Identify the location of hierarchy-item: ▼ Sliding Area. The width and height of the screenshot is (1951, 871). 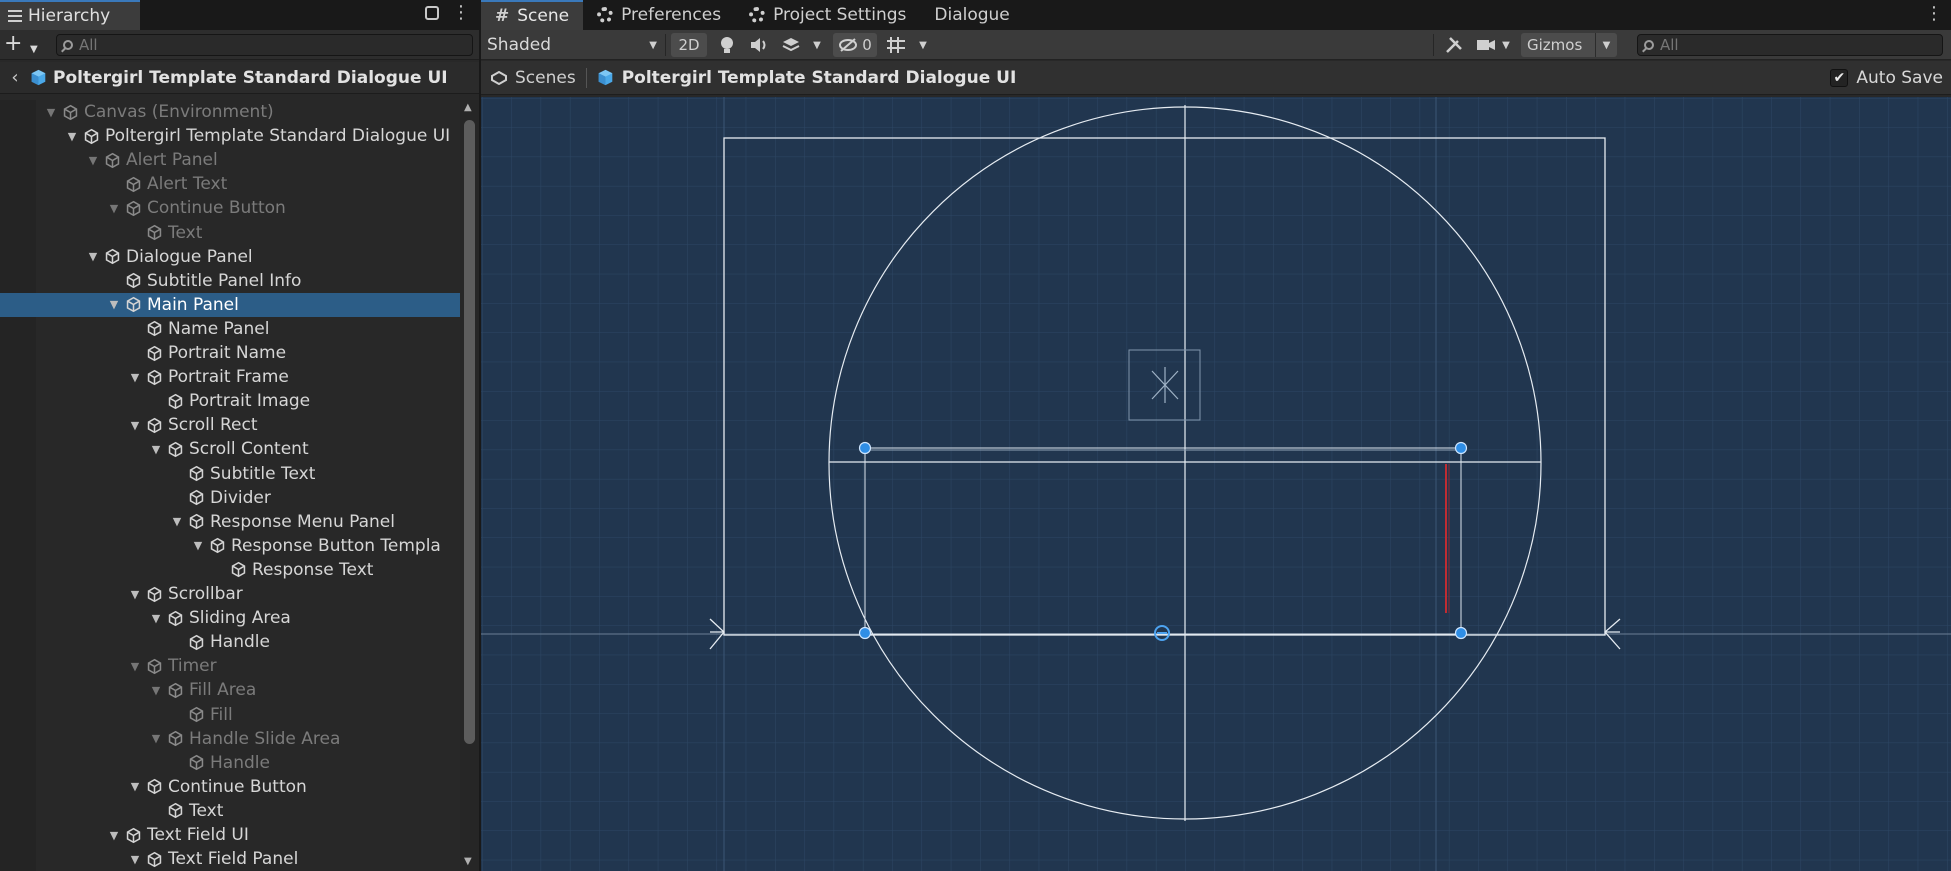
(230, 618).